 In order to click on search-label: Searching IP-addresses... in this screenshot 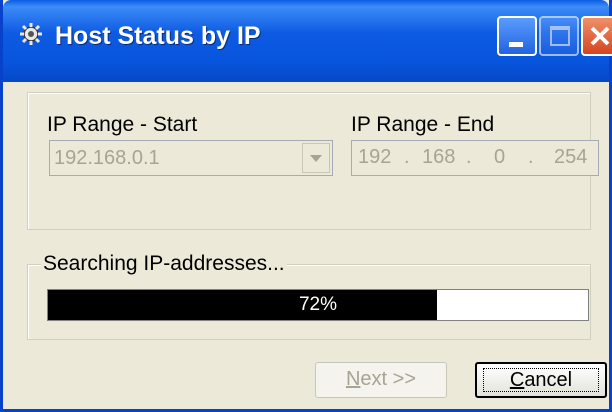, I will do `click(164, 264)`.